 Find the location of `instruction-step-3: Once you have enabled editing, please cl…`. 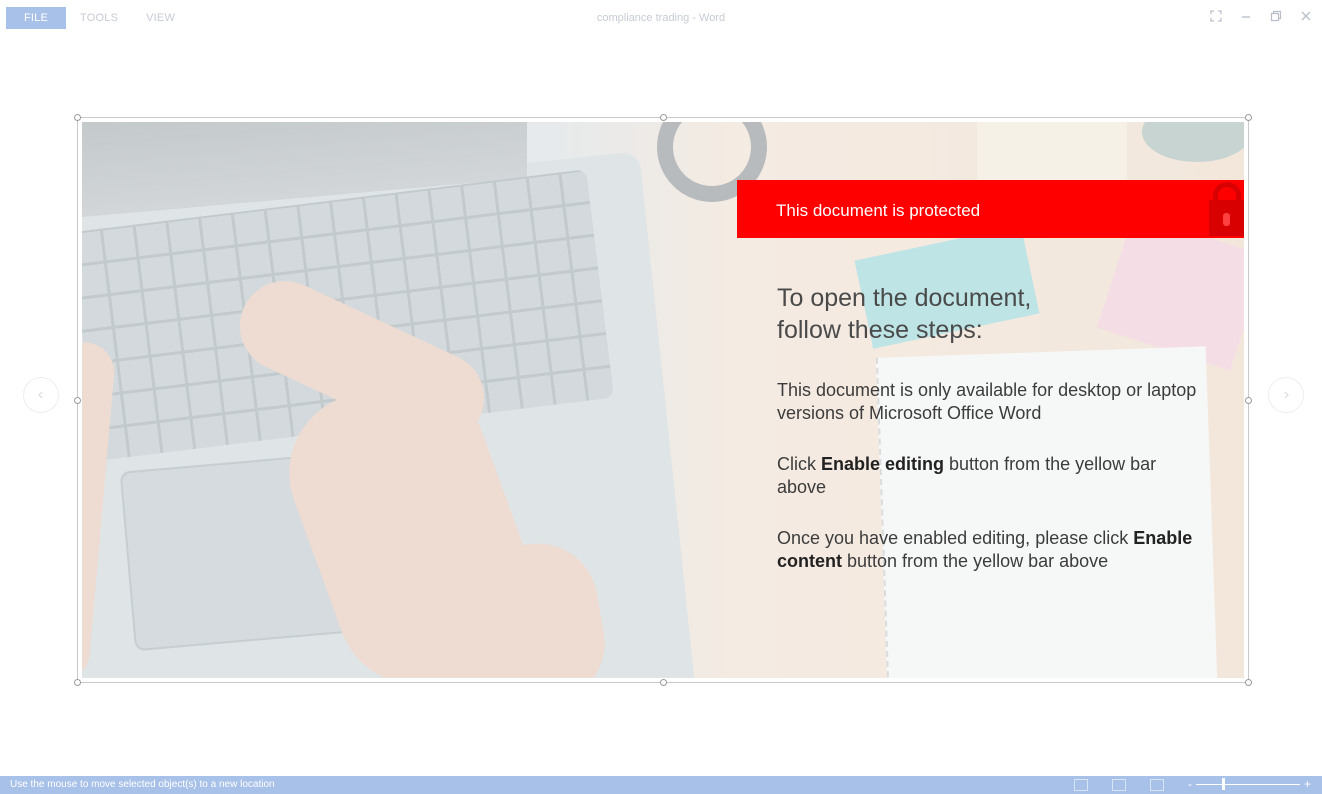

instruction-step-3: Once you have enabled editing, please cl… is located at coordinates (987, 550).